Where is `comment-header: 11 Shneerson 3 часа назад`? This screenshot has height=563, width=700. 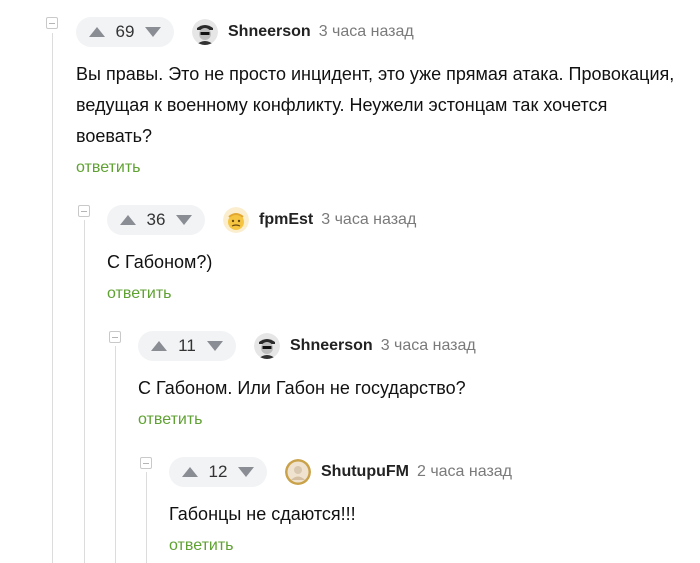 comment-header: 11 Shneerson 3 часа назад is located at coordinates (307, 346).